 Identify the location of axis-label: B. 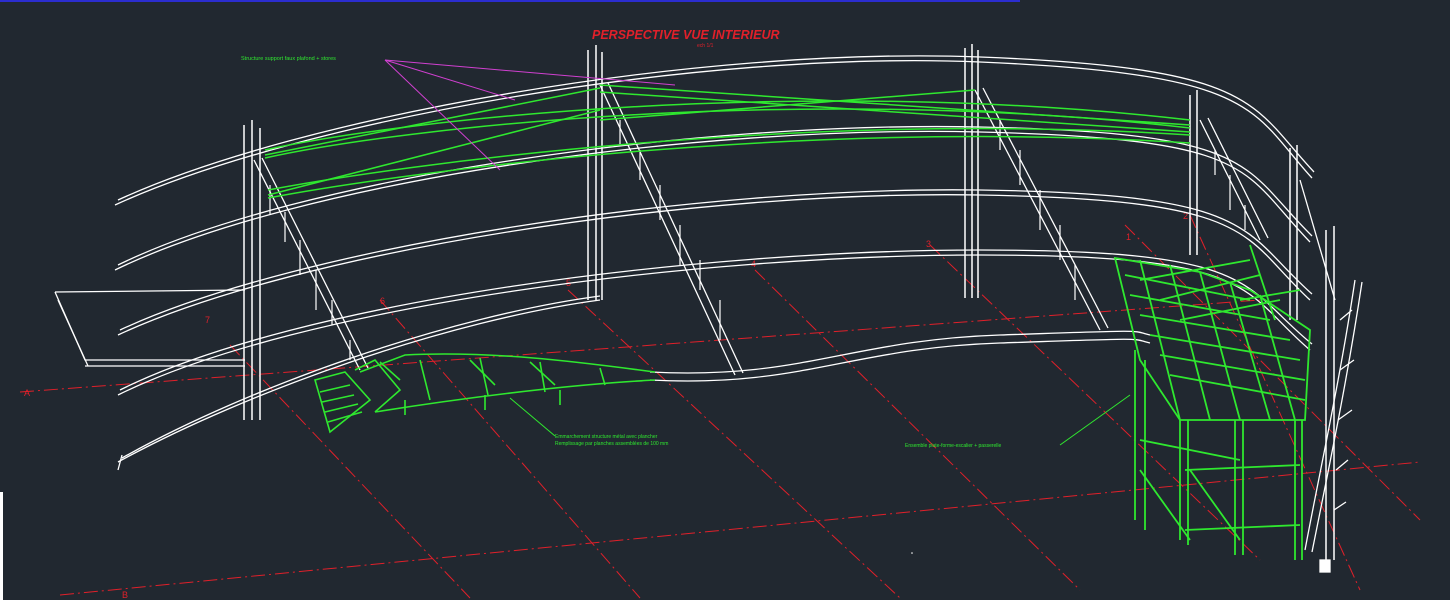
(125, 595).